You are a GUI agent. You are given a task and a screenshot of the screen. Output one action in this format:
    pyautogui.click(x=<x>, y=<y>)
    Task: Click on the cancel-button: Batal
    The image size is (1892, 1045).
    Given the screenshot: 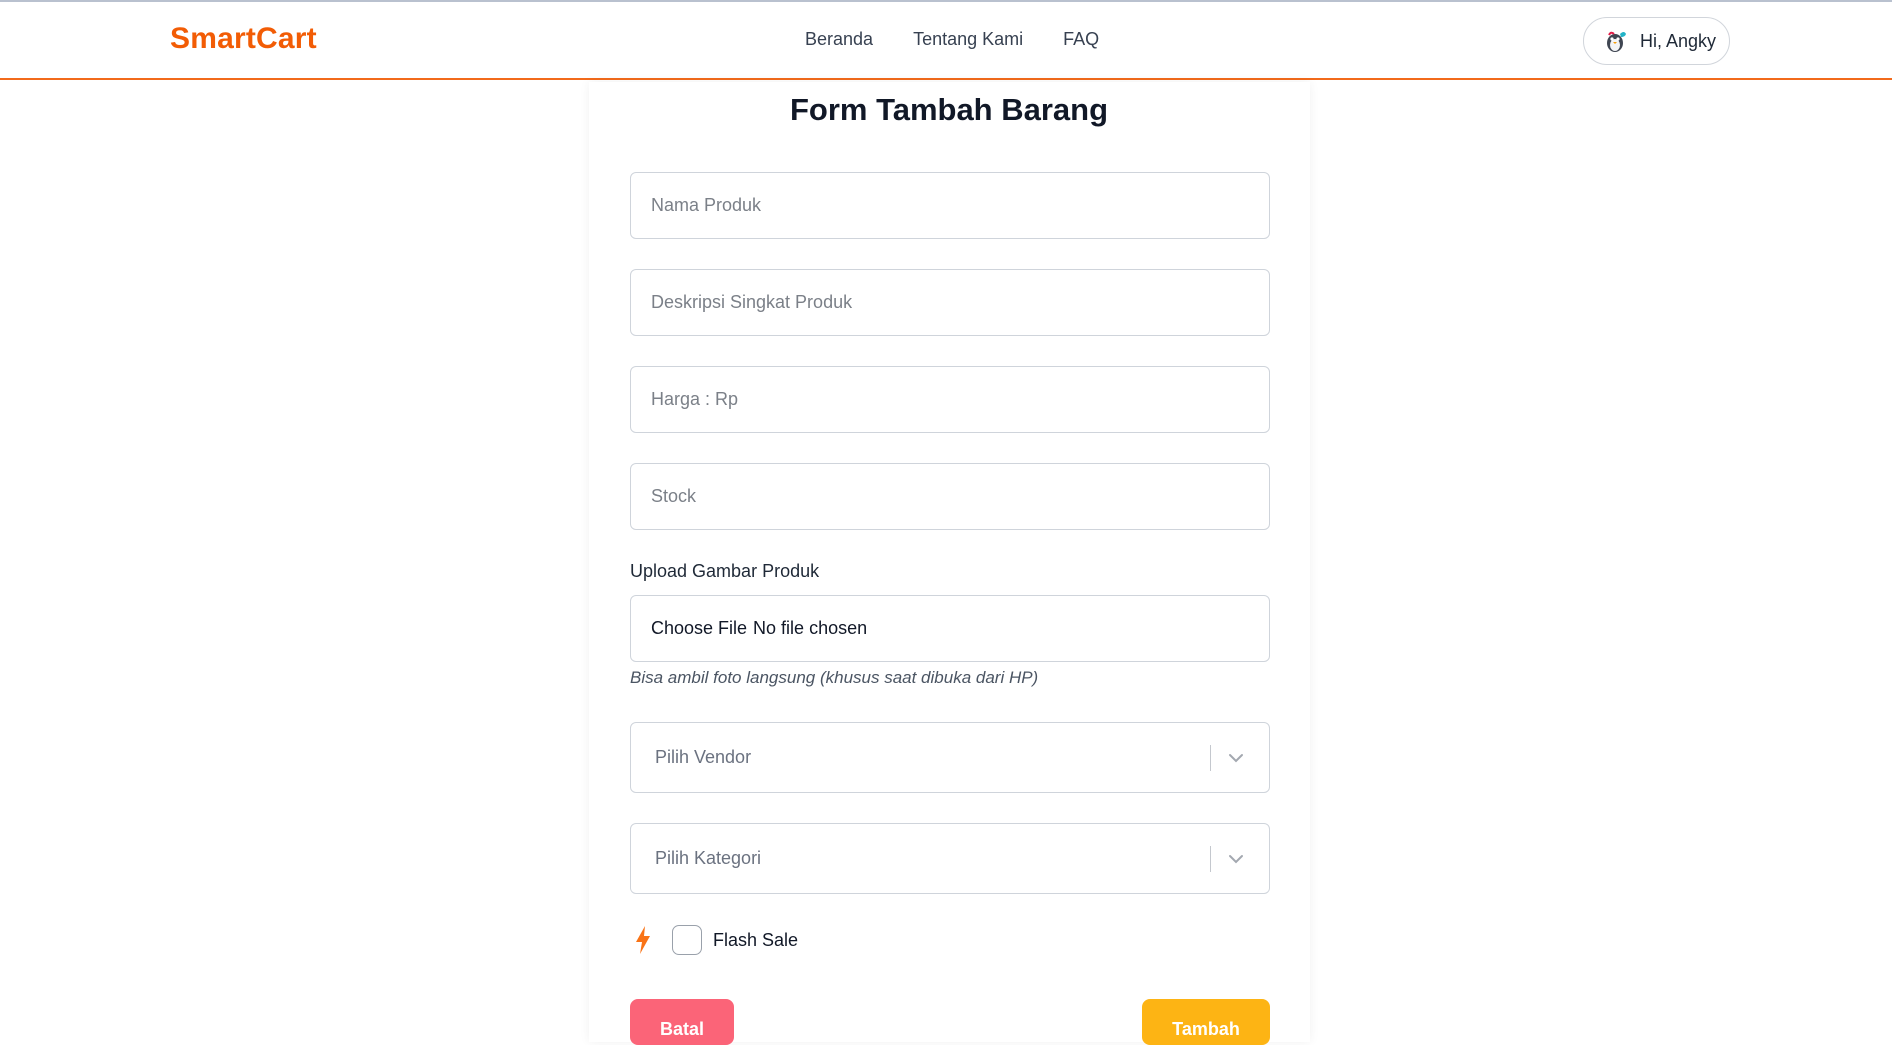 What is the action you would take?
    pyautogui.click(x=682, y=1022)
    